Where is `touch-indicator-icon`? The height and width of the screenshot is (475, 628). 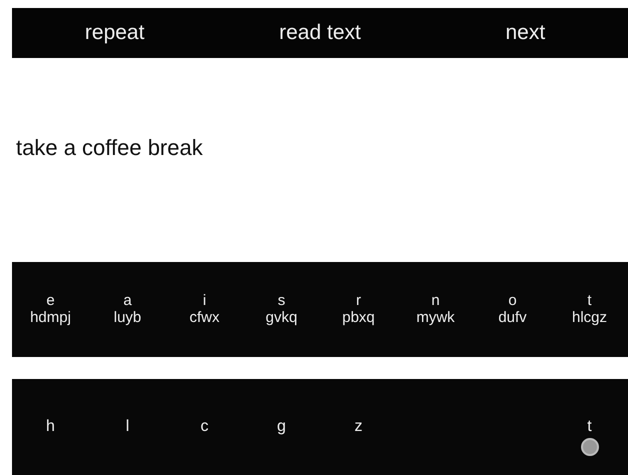 touch-indicator-icon is located at coordinates (589, 447).